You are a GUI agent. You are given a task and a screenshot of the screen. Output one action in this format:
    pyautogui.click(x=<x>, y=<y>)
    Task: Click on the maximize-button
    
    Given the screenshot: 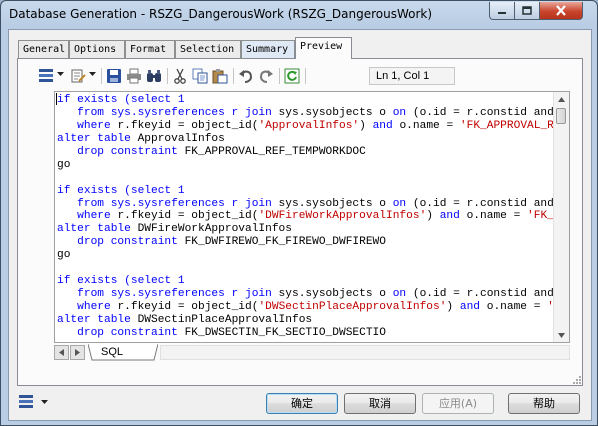 What is the action you would take?
    pyautogui.click(x=527, y=11)
    